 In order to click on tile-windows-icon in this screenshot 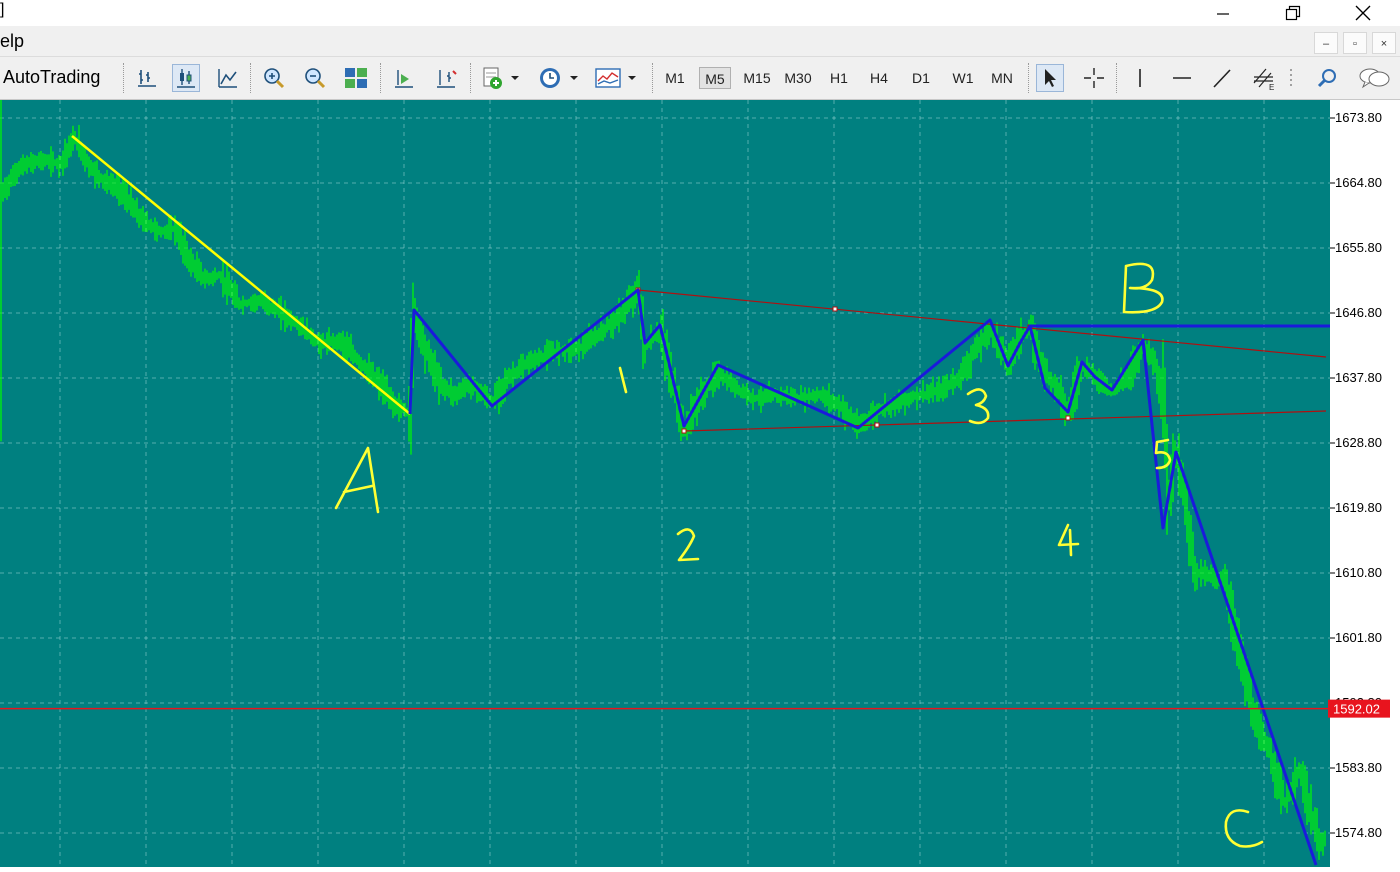, I will do `click(356, 78)`.